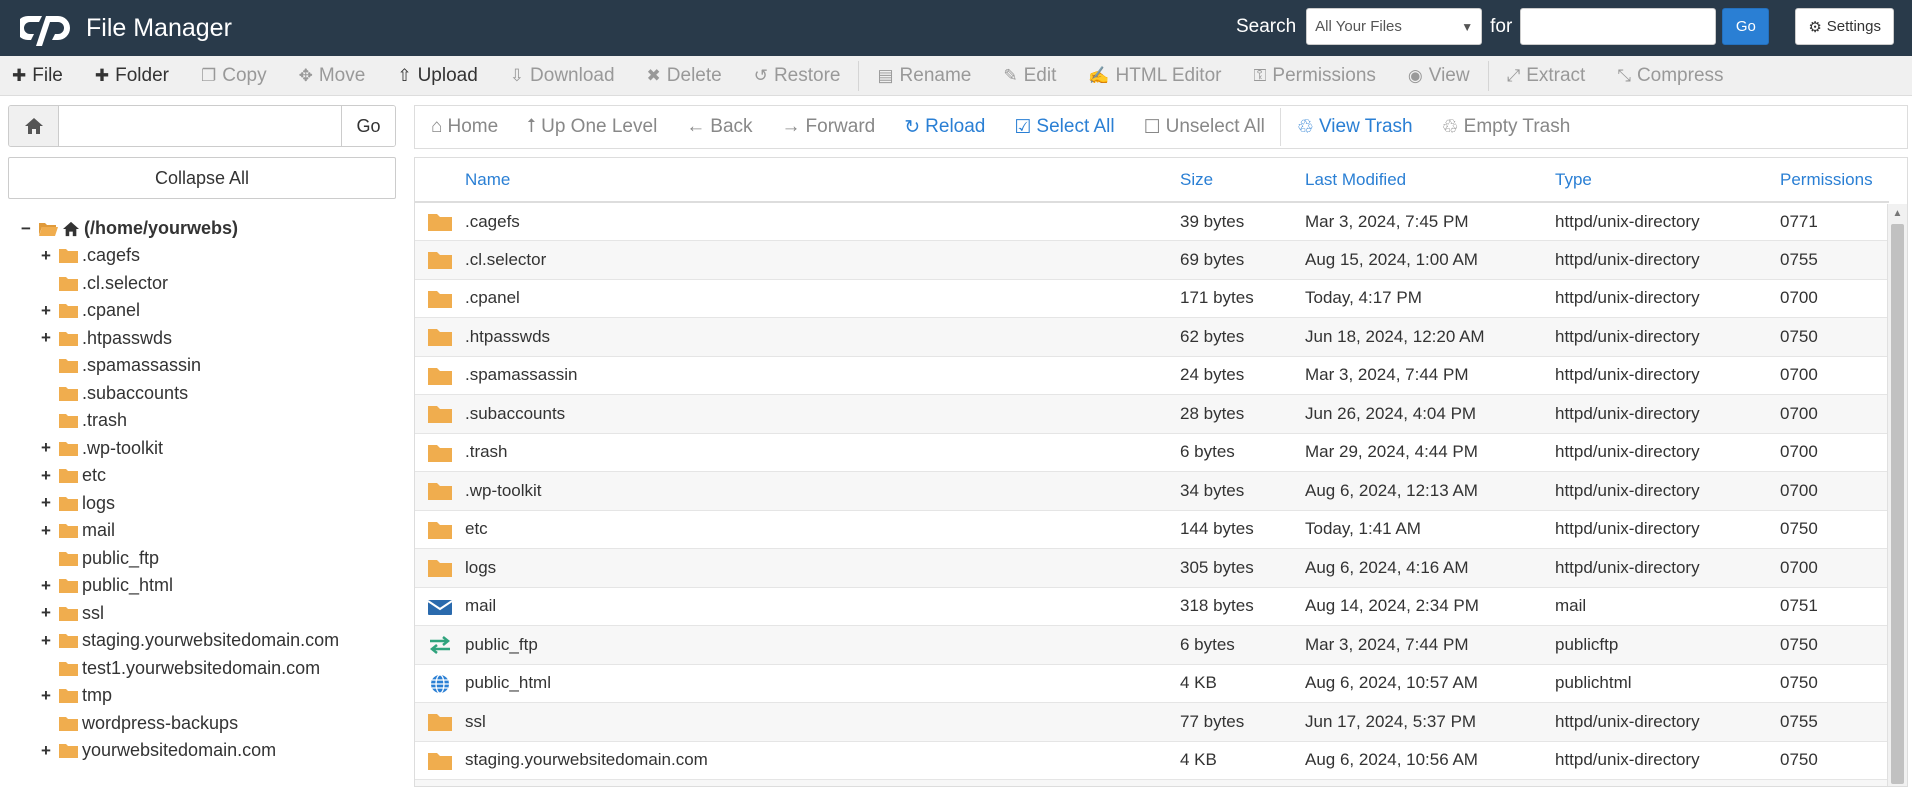 The image size is (1912, 793). Describe the element at coordinates (1152, 127) in the screenshot. I see `checkbox-empty-icon: ☐` at that location.